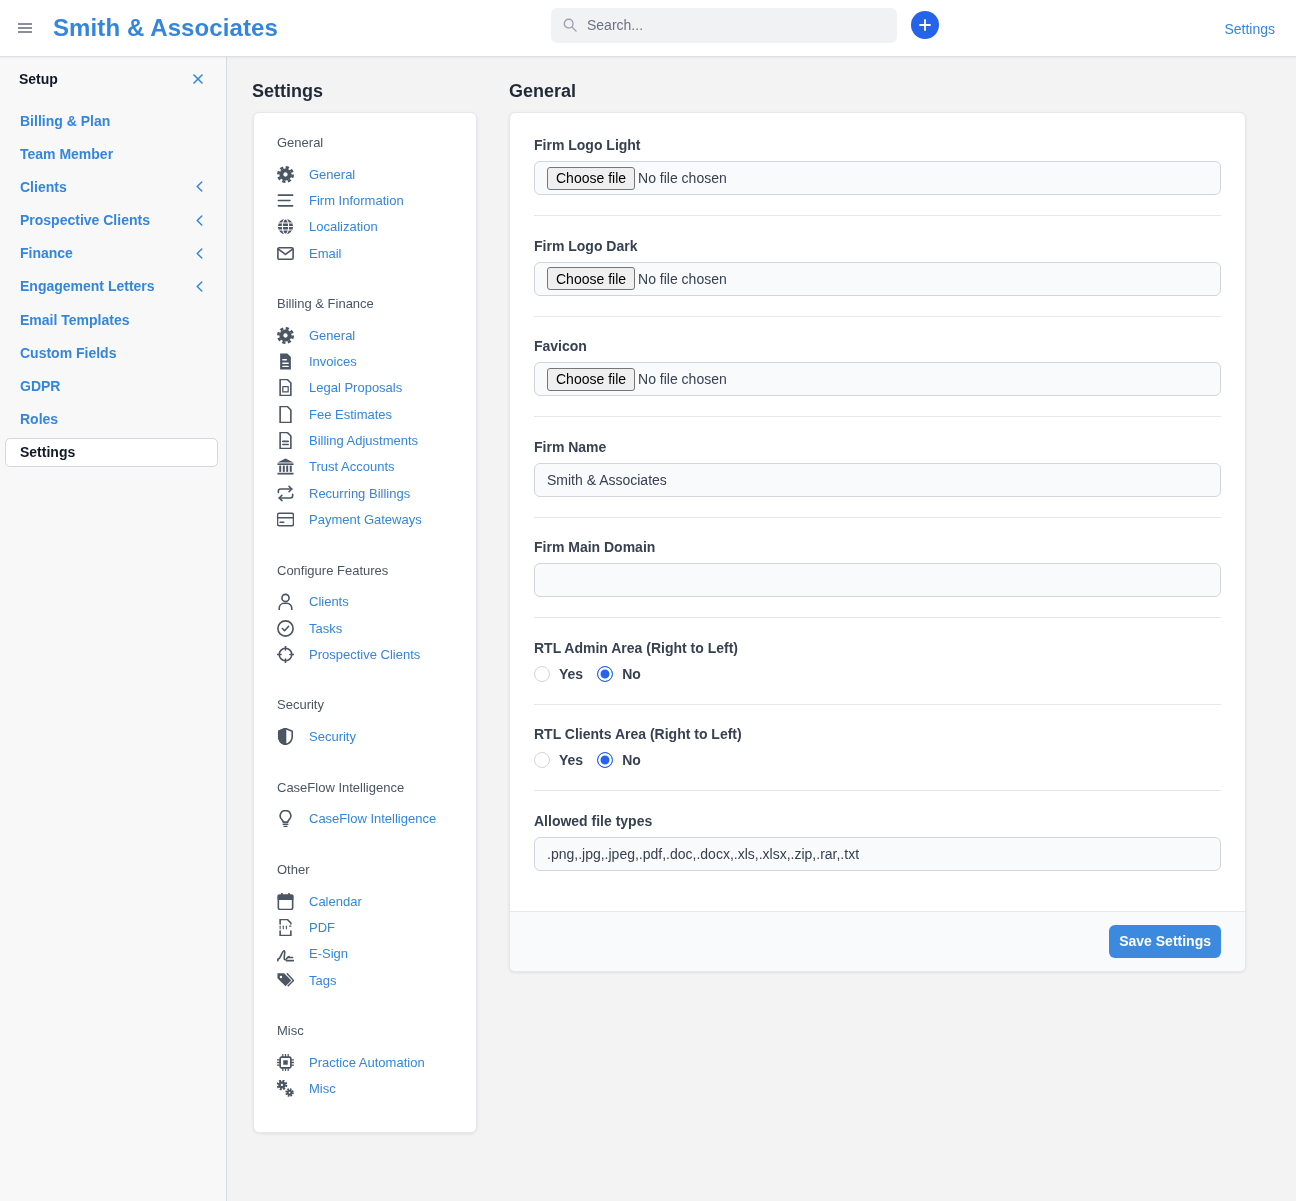 Image resolution: width=1296 pixels, height=1201 pixels. What do you see at coordinates (366, 819) in the screenshot?
I see `settings-nav-link: CaseFlow Intelligence` at bounding box center [366, 819].